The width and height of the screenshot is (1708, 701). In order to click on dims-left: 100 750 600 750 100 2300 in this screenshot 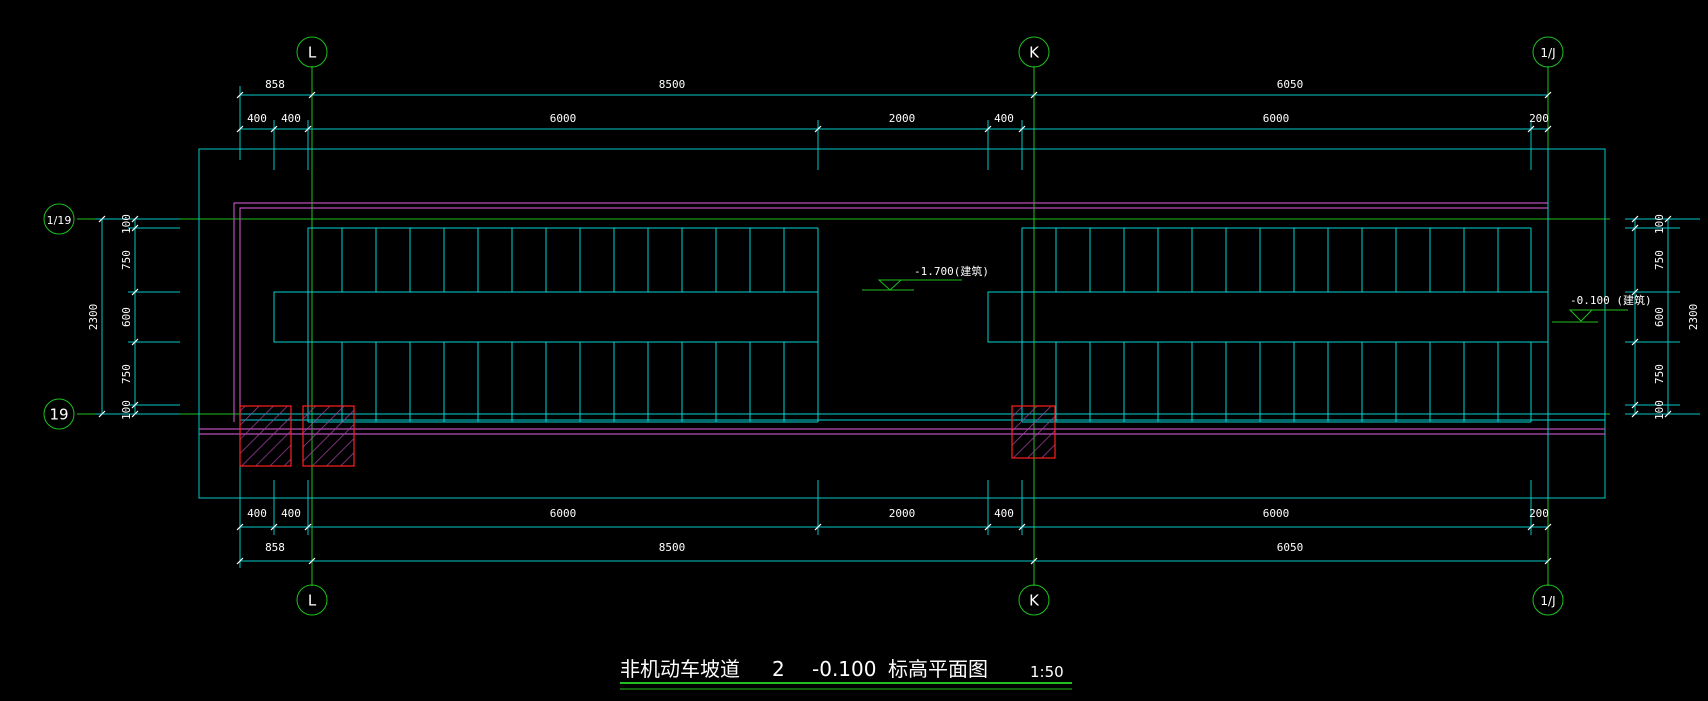, I will do `click(110, 317)`.